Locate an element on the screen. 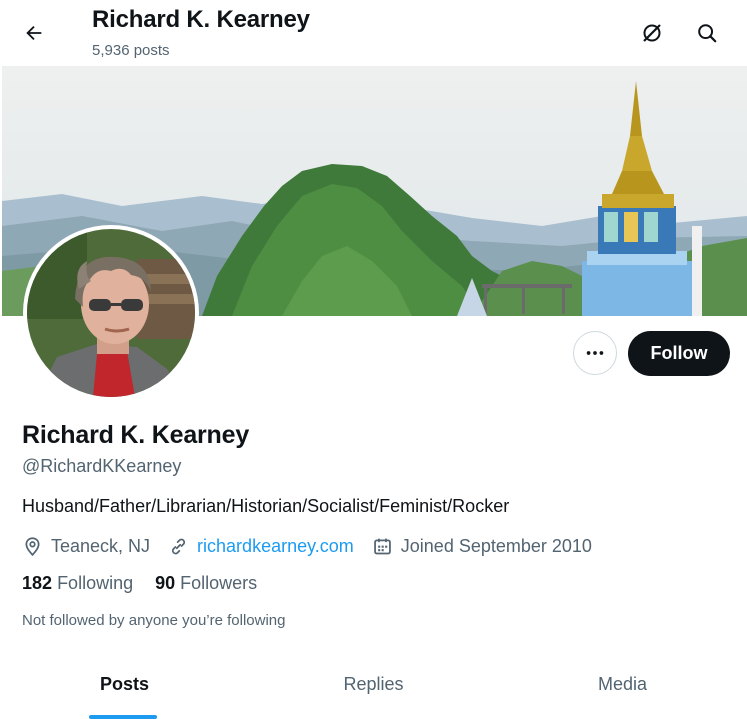 The height and width of the screenshot is (719, 747). more-options-button is located at coordinates (595, 353).